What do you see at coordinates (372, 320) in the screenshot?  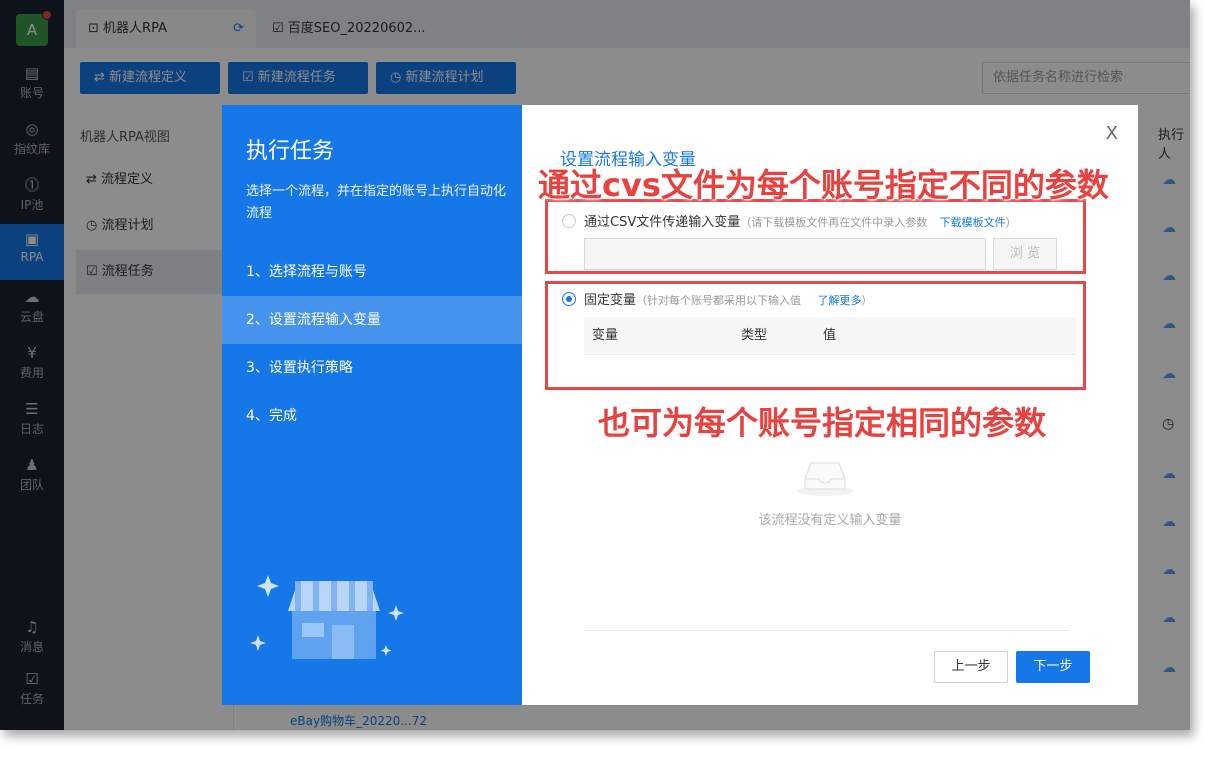 I see `step-input-variables: 2、设置流程输入变量` at bounding box center [372, 320].